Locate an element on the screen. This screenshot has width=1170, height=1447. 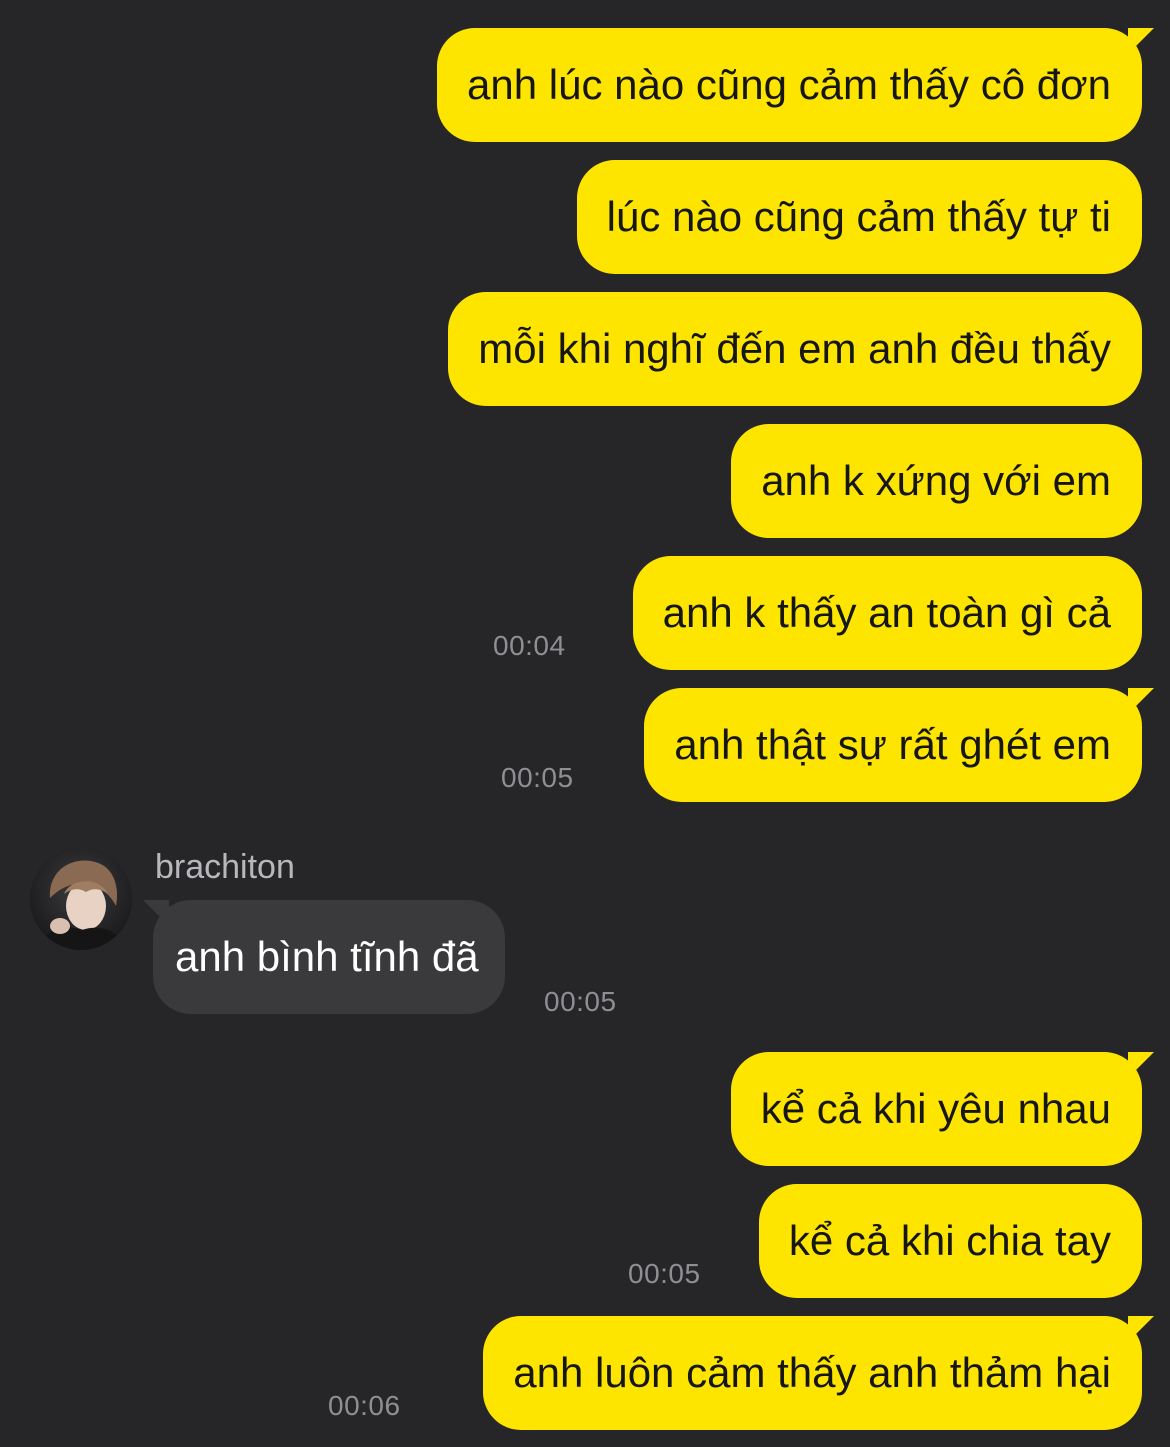
sent-message: anh lúc nào cũng cảm thấy cô đơn is located at coordinates (795, 85).